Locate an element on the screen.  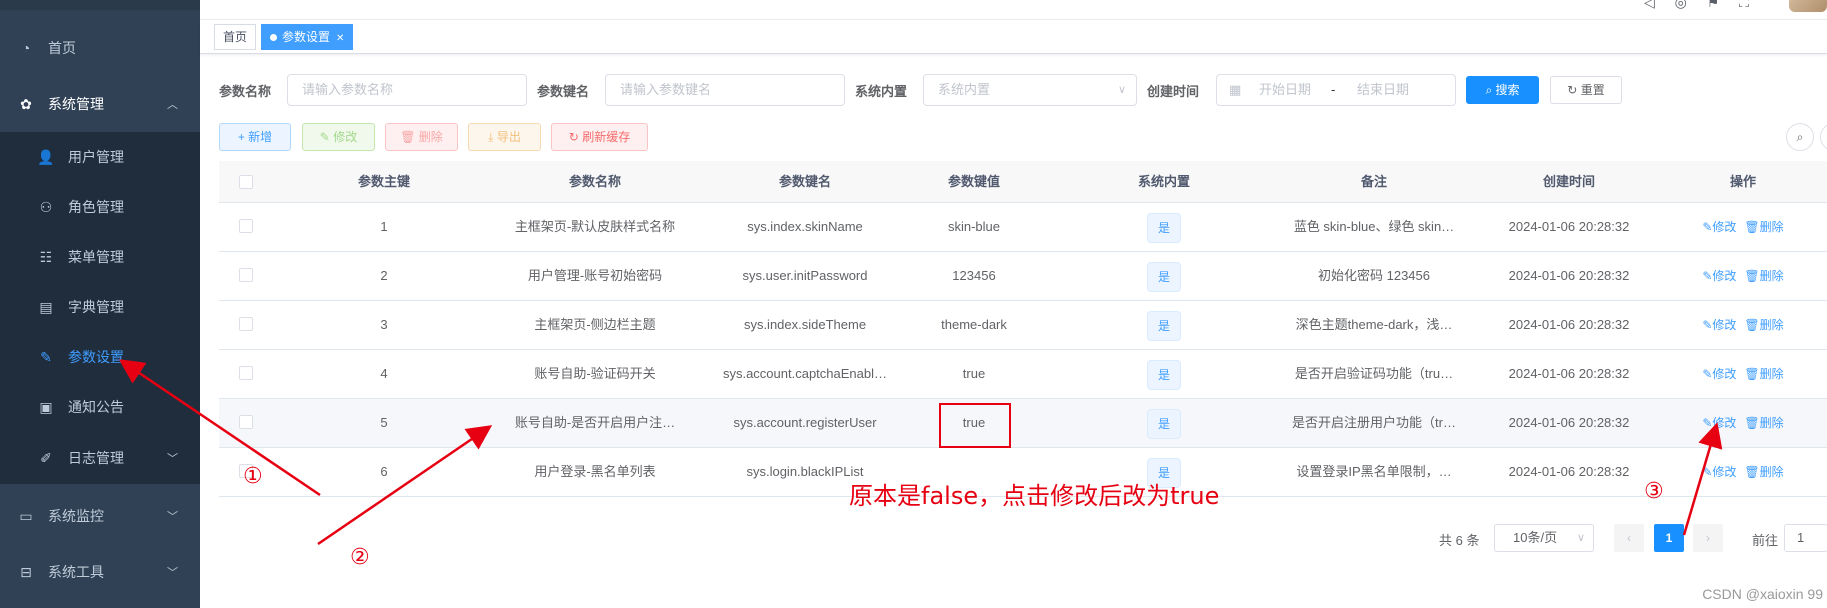
annotation-marker-2: ② is located at coordinates (360, 557).